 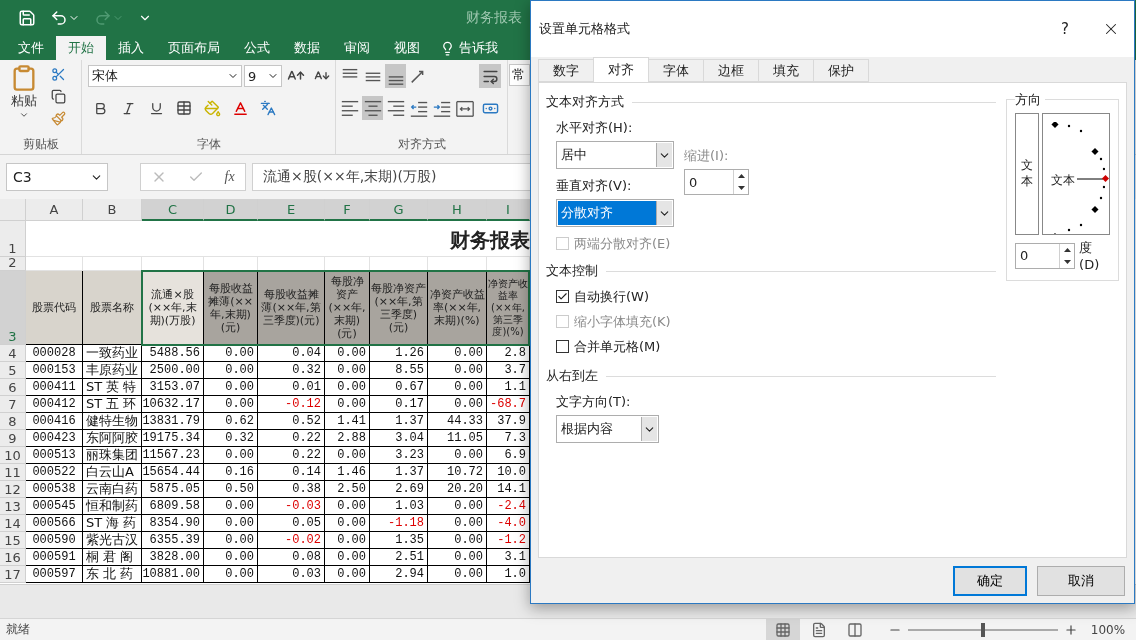 What do you see at coordinates (257, 48) in the screenshot?
I see `ribbon-tab: 公式` at bounding box center [257, 48].